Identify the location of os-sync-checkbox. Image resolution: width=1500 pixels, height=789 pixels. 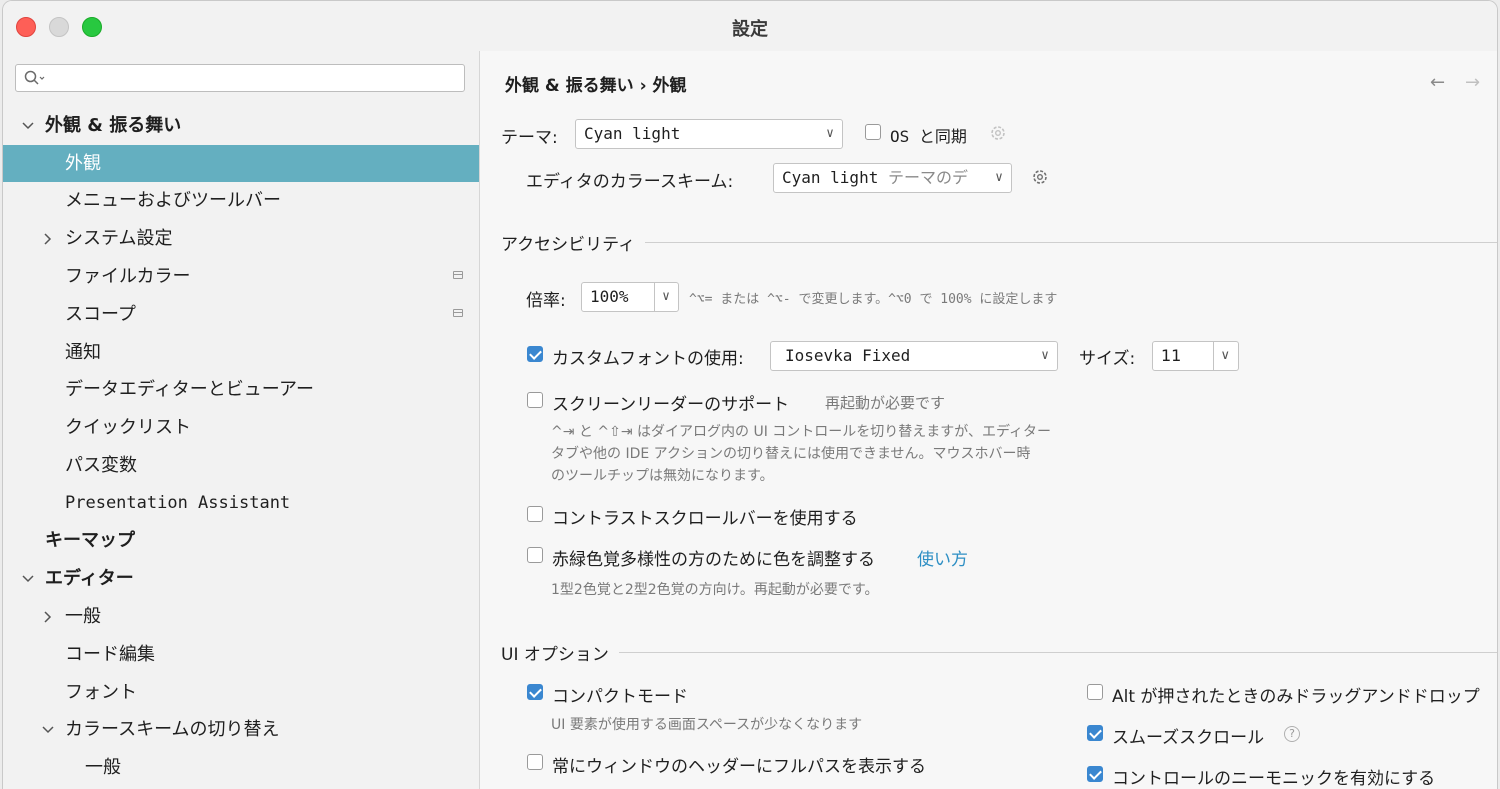
(873, 132).